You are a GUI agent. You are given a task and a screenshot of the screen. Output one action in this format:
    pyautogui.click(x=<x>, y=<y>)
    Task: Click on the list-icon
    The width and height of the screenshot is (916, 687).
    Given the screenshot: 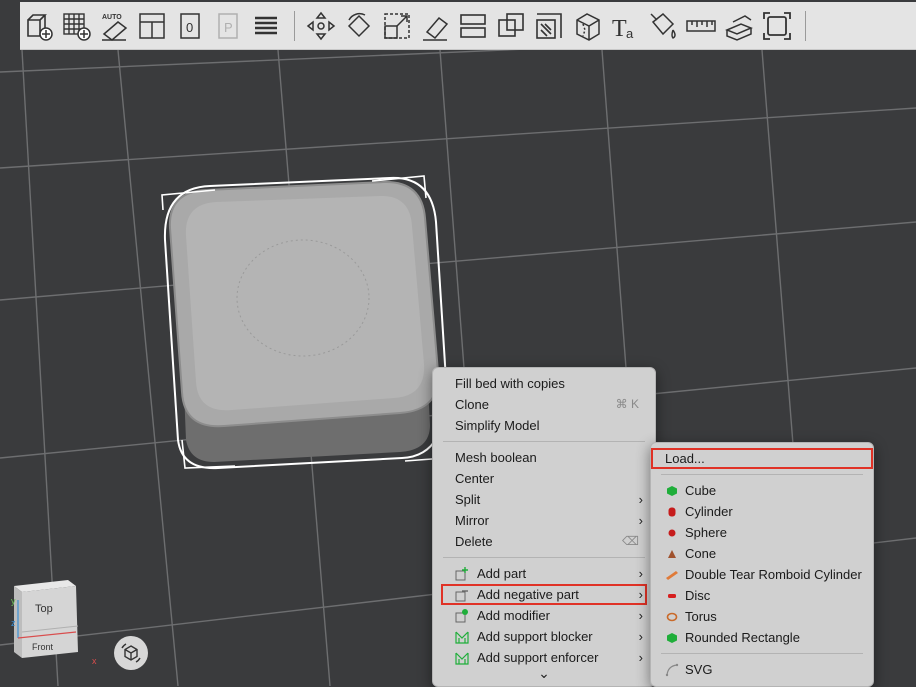 What is the action you would take?
    pyautogui.click(x=266, y=26)
    